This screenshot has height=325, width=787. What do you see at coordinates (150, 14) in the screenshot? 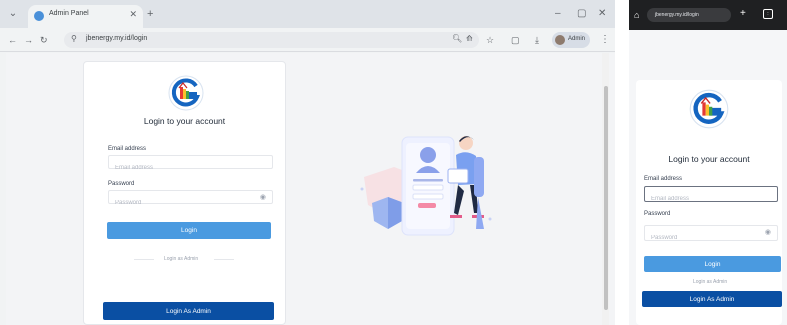
I see `new-tab-icon: +` at bounding box center [150, 14].